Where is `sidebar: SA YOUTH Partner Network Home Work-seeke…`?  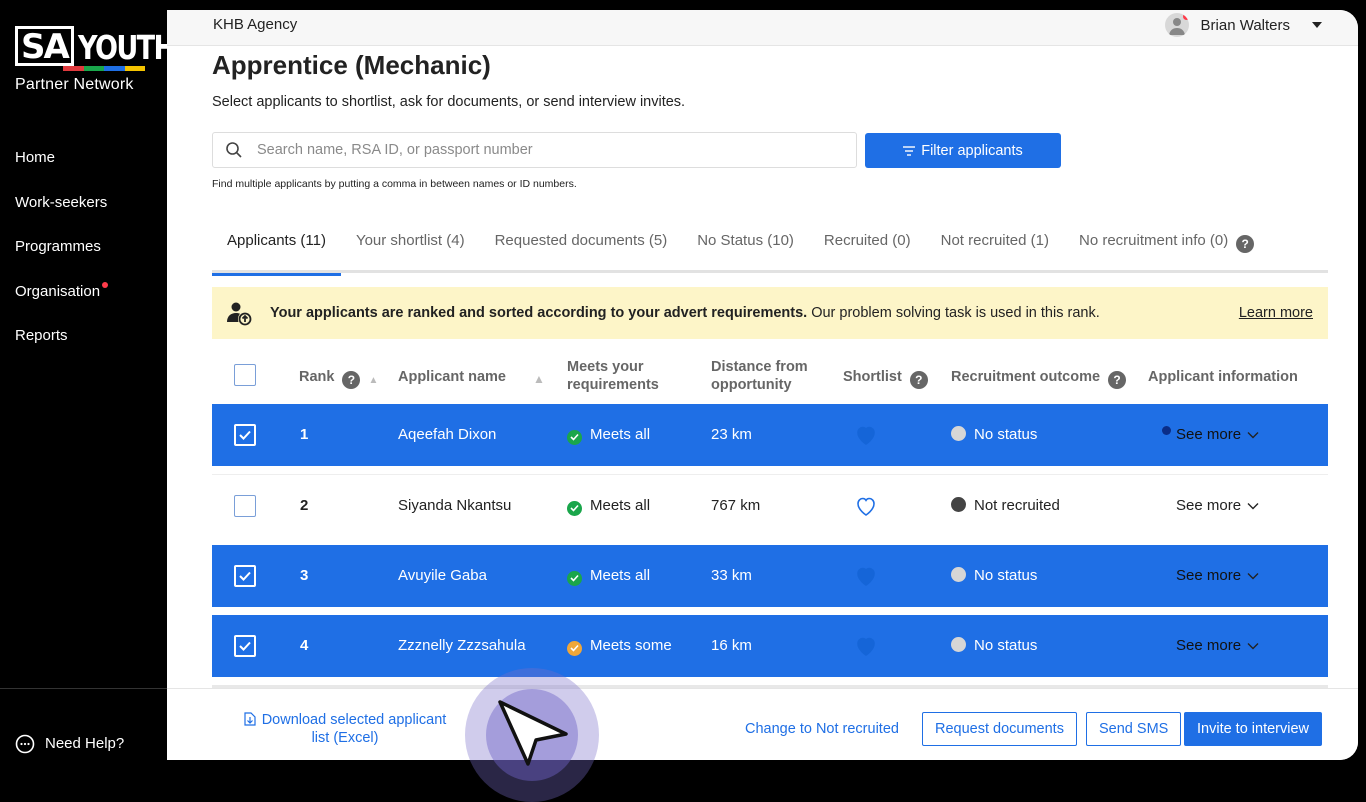 sidebar: SA YOUTH Partner Network Home Work-seeke… is located at coordinates (88, 384).